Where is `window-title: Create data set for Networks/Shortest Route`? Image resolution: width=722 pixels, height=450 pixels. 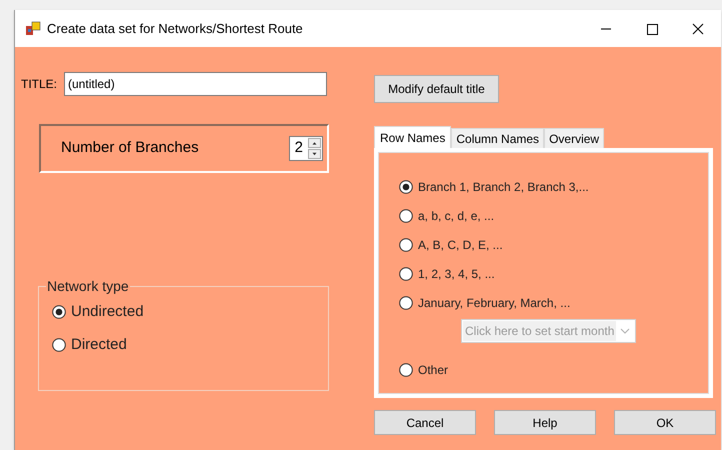 window-title: Create data set for Networks/Shortest Route is located at coordinates (175, 29).